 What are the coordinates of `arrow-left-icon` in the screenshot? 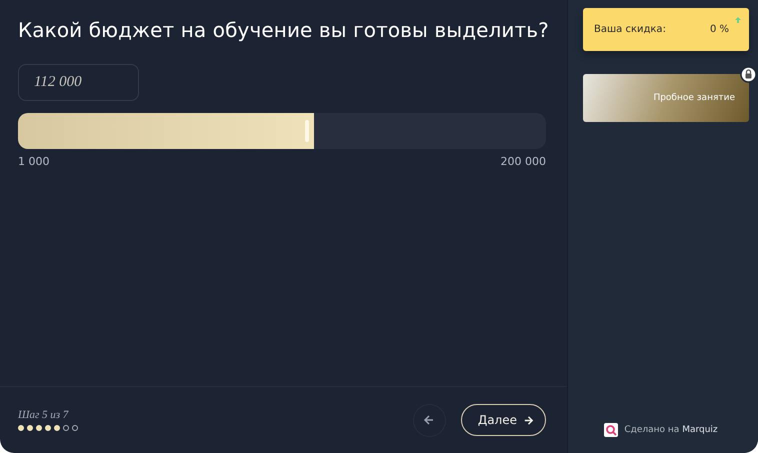 It's located at (429, 420).